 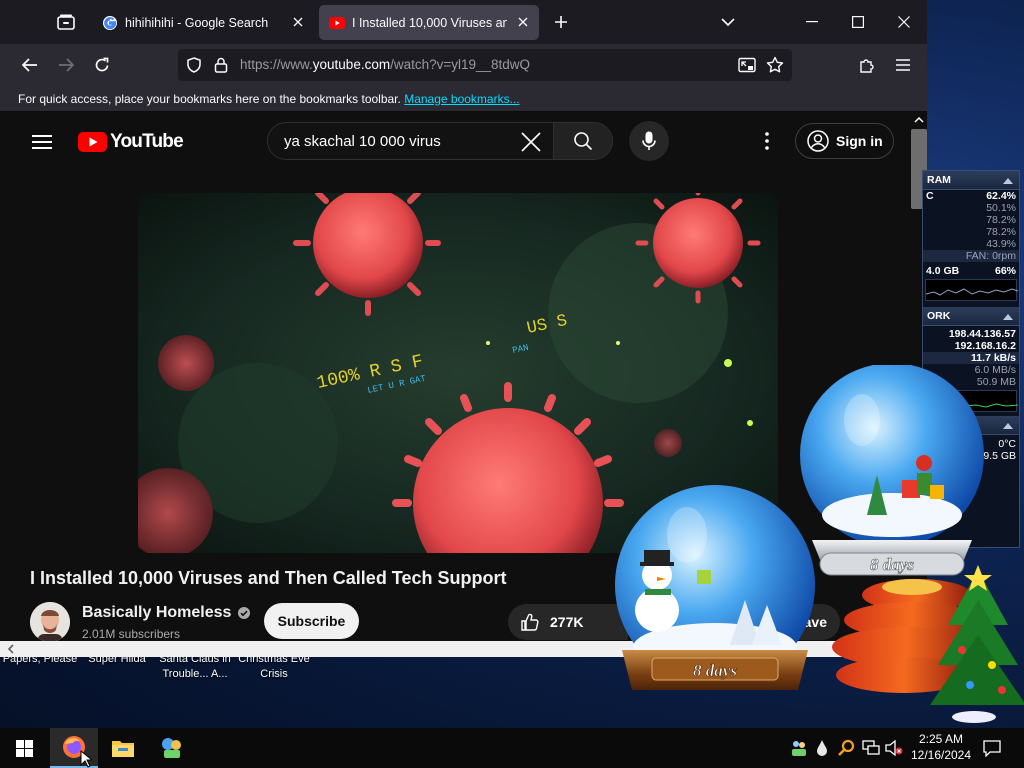 I want to click on list-all-tabs-button, so click(x=728, y=22).